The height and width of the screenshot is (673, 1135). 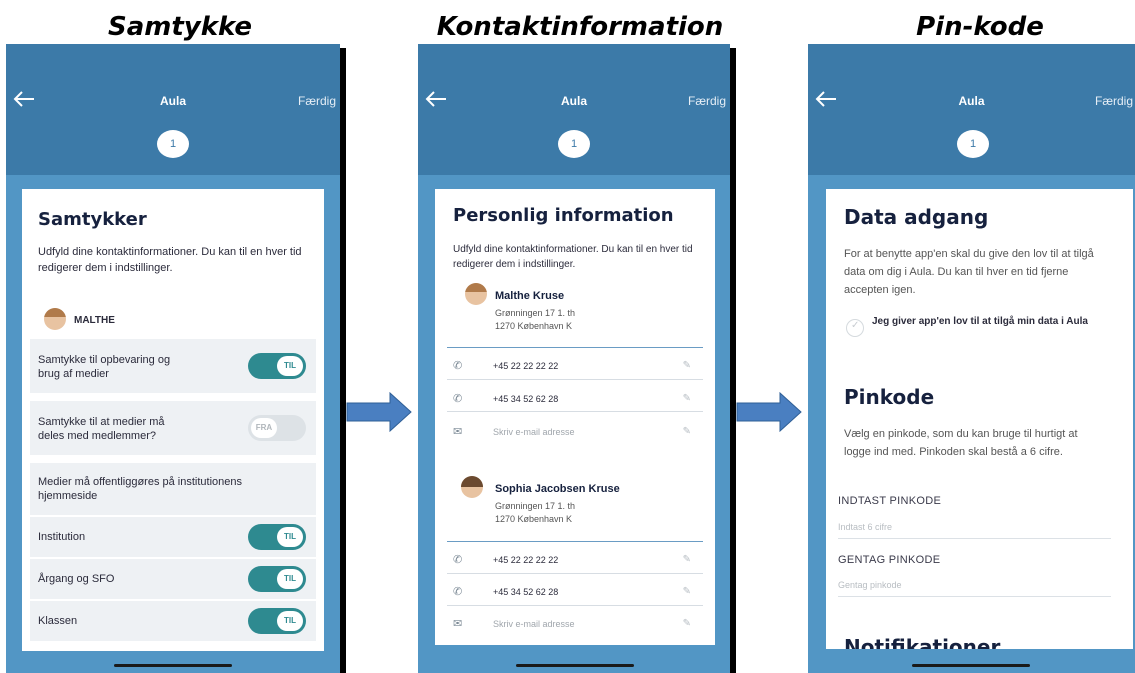 What do you see at coordinates (62, 537) in the screenshot?
I see `consent-label: Institution` at bounding box center [62, 537].